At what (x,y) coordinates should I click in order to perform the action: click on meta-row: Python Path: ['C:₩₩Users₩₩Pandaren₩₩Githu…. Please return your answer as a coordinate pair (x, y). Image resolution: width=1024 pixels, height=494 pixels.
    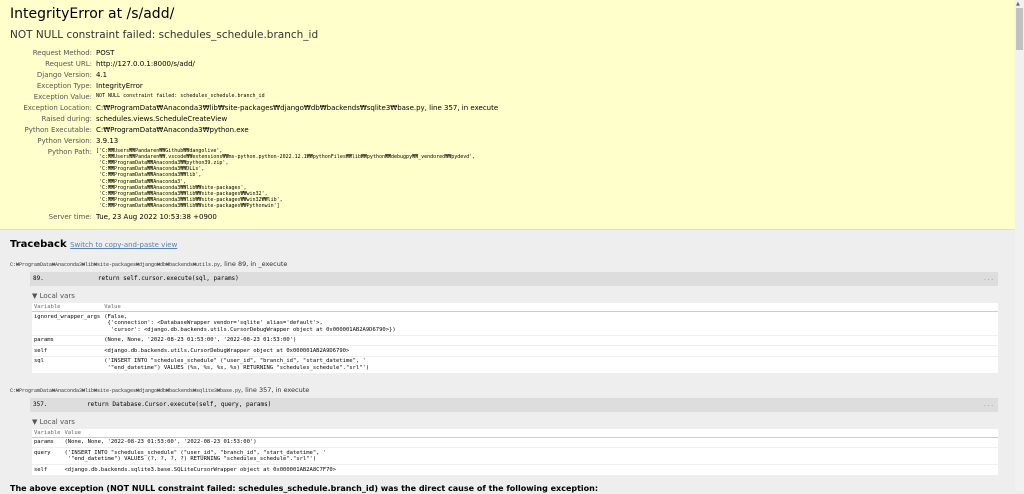
    Looking at the image, I should click on (254, 178).